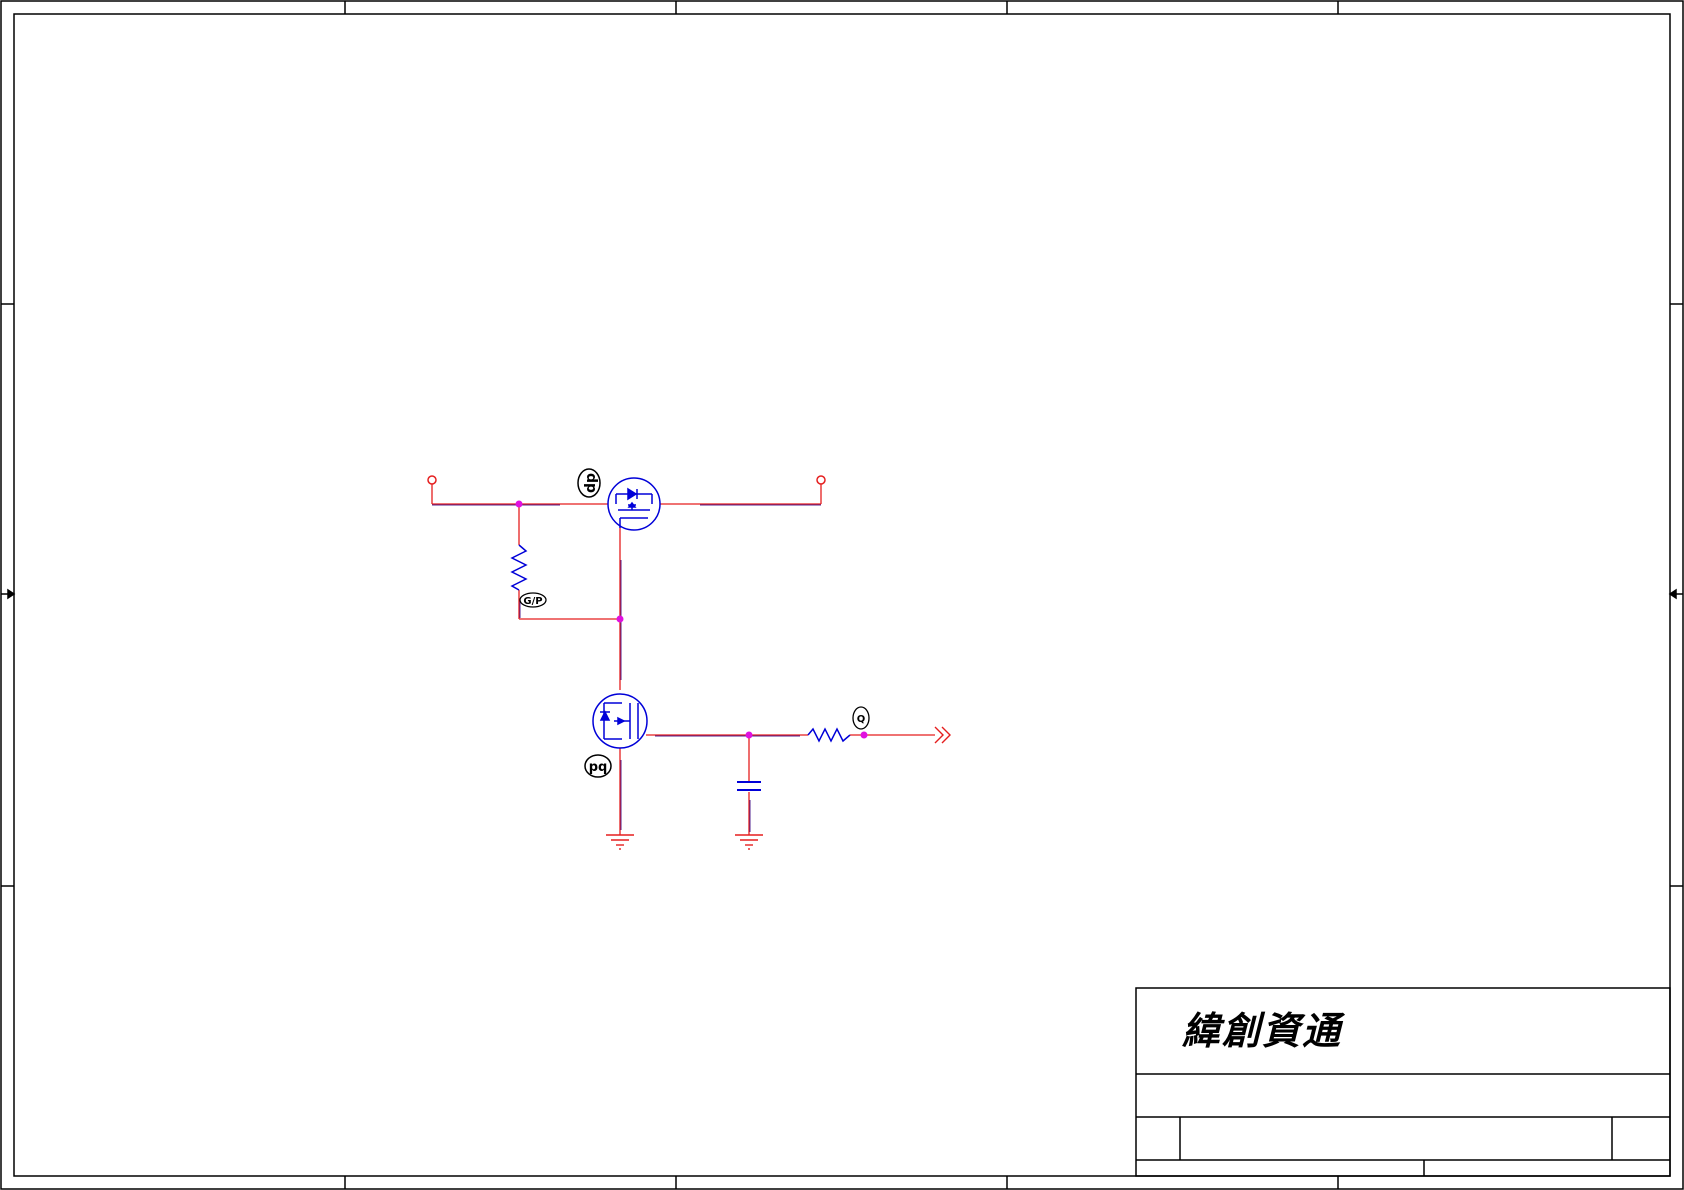 This screenshot has width=1684, height=1190. I want to click on refdes-q-top-text: dp, so click(591, 483).